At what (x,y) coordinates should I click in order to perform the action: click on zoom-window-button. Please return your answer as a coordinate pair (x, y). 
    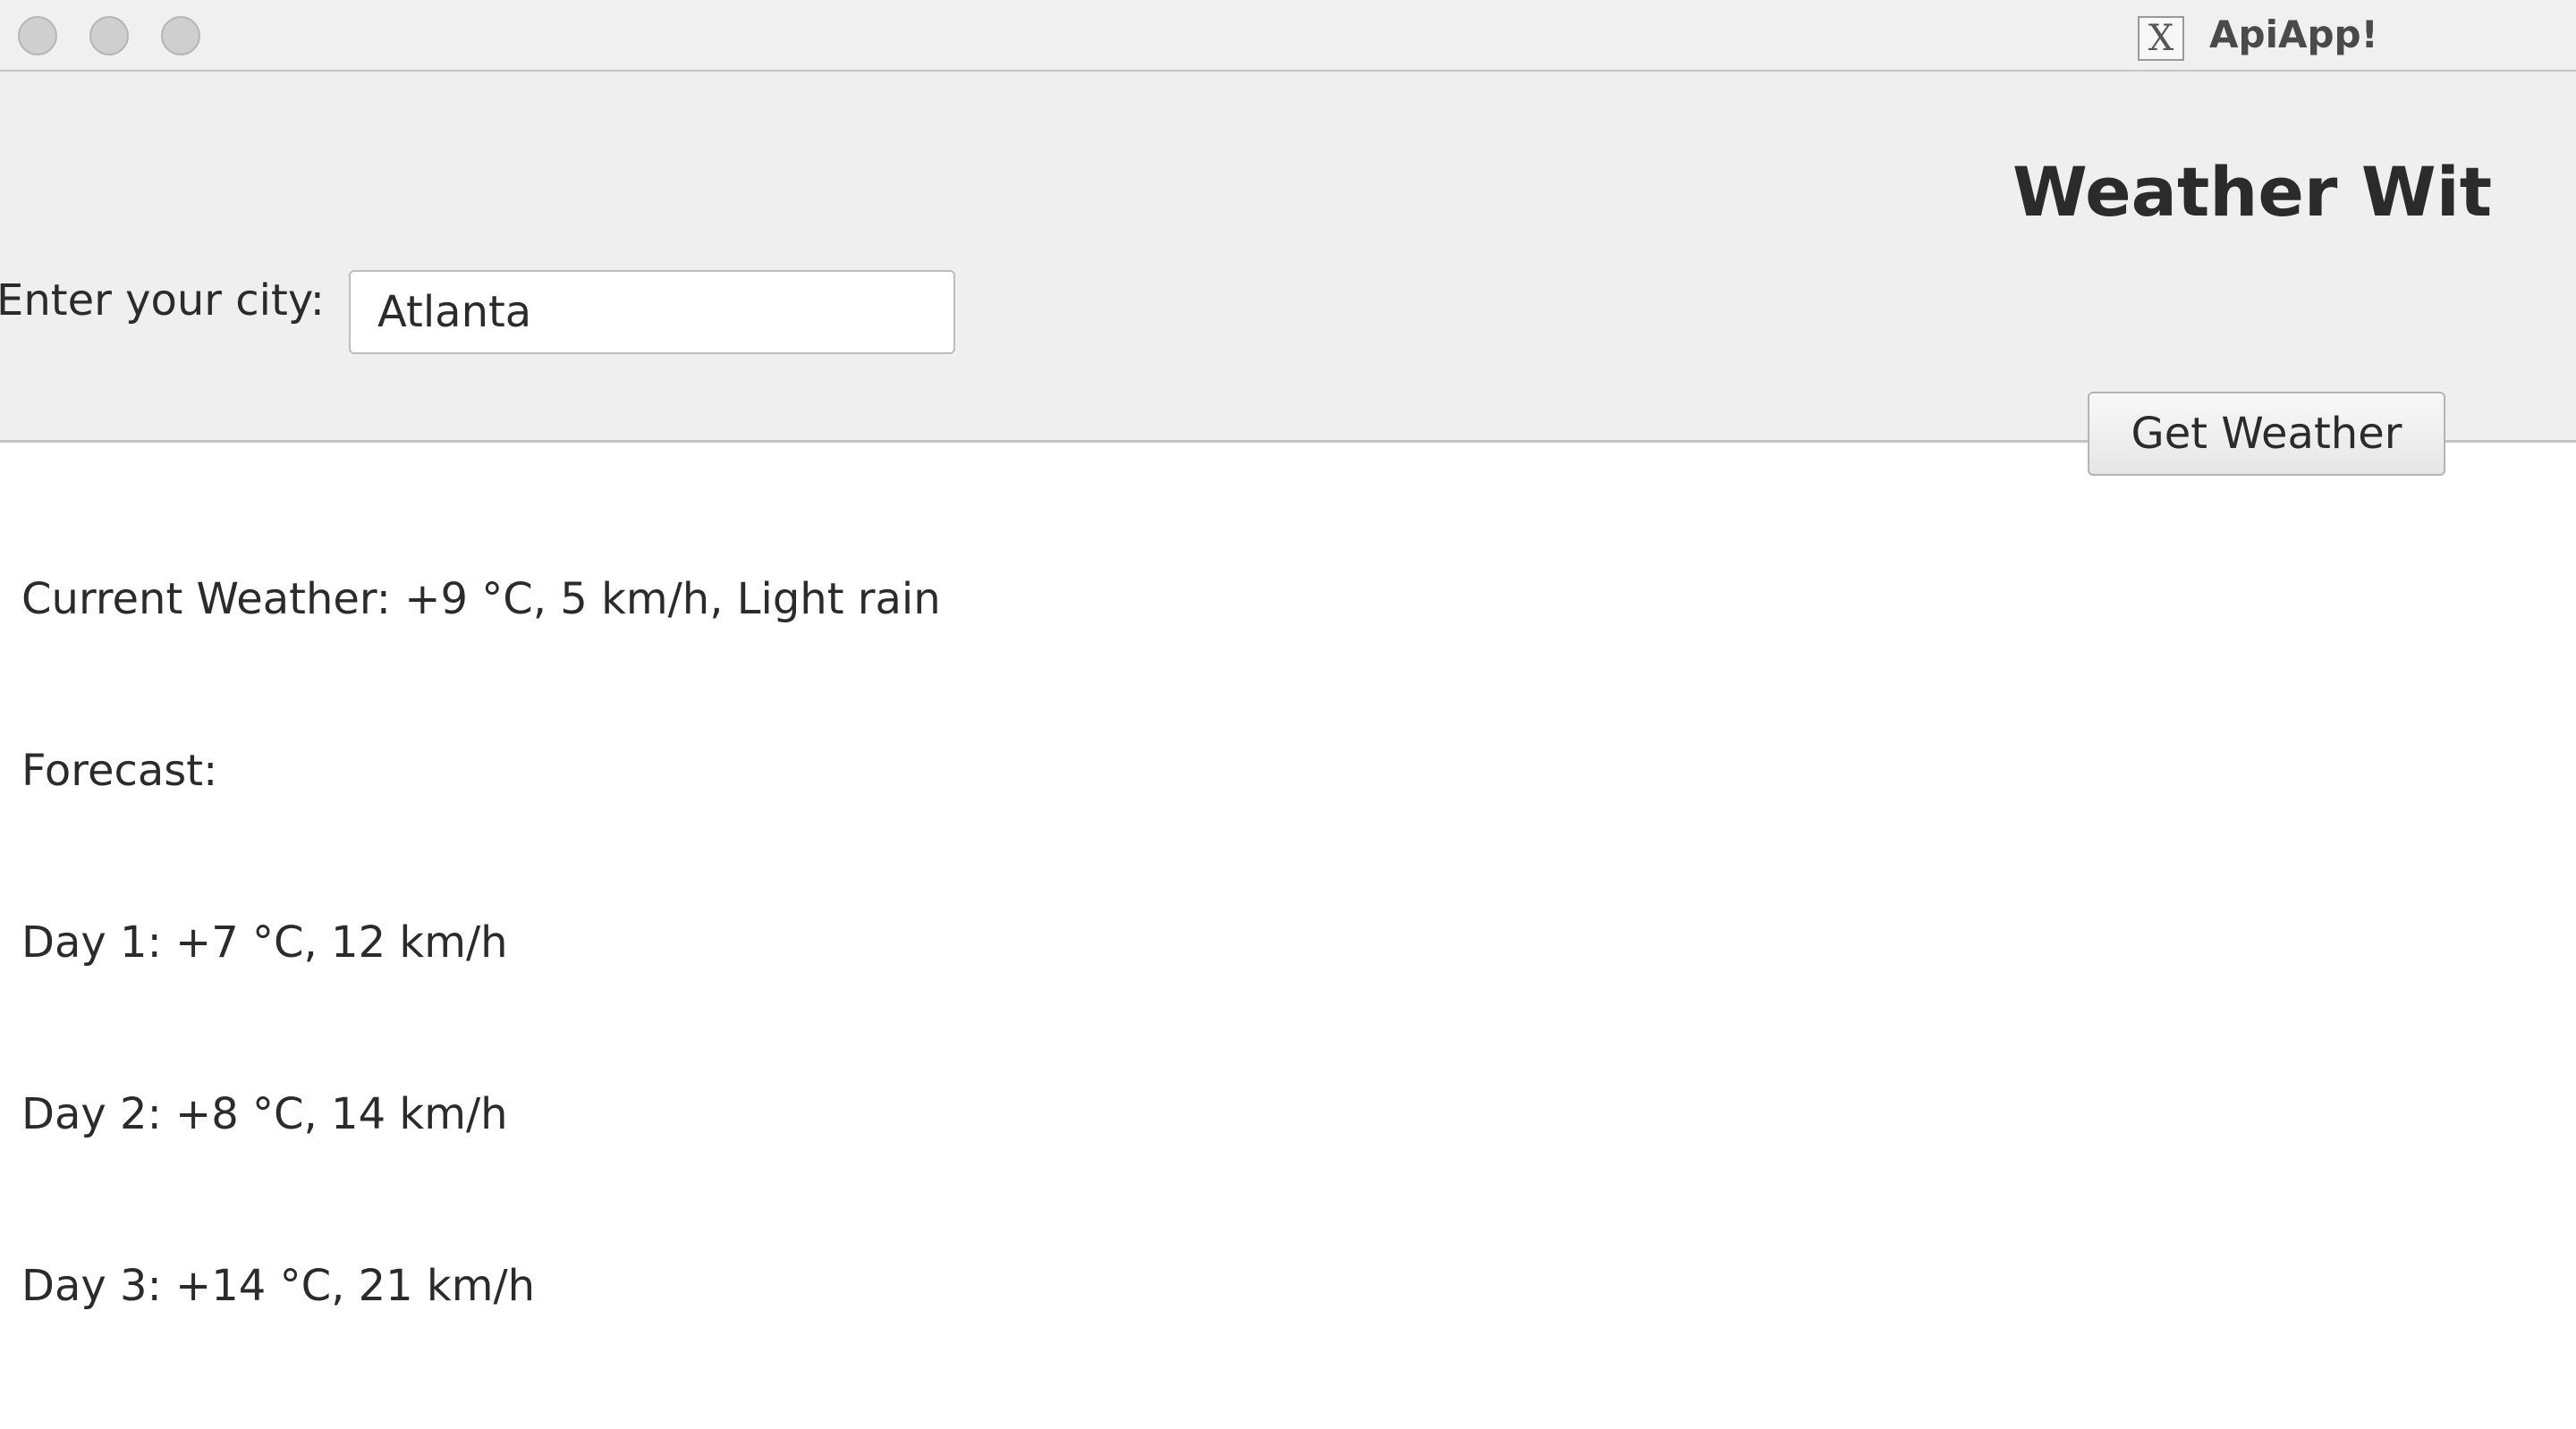
    Looking at the image, I should click on (180, 35).